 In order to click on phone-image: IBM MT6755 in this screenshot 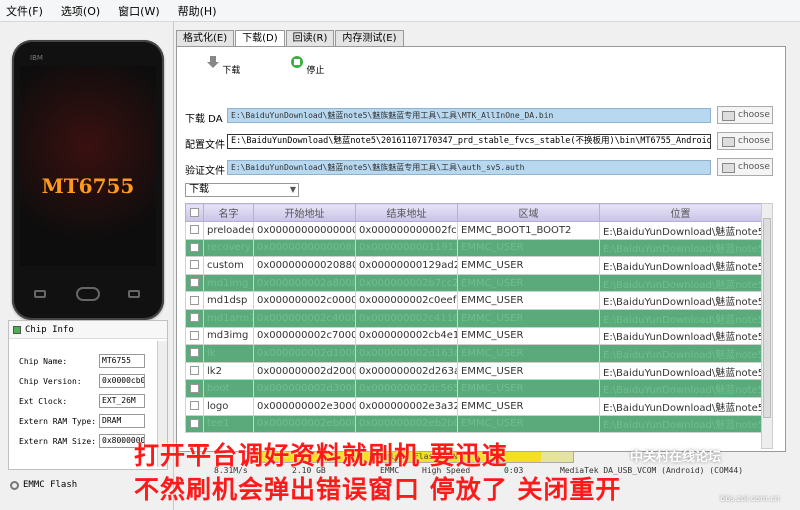, I will do `click(88, 180)`.